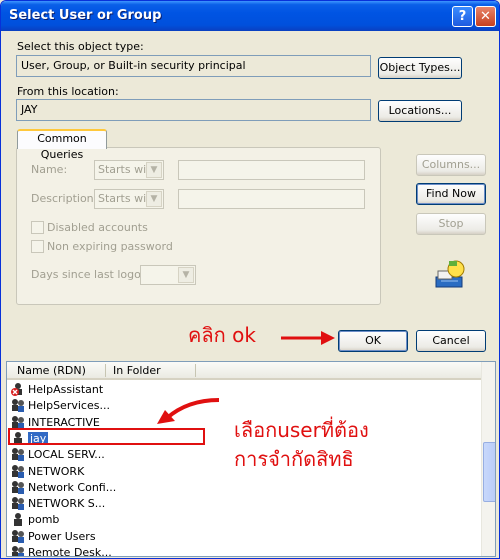 The image size is (500, 559). I want to click on tab-common-queries: Common Queries, so click(62, 145).